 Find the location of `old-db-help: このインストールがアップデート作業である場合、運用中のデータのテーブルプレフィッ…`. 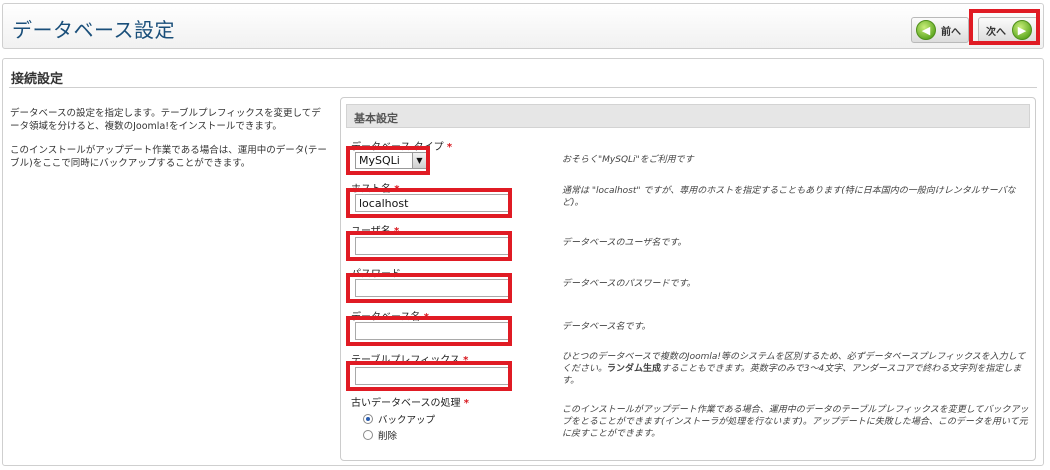

old-db-help: このインストールがアップデート作業である場合、運用中のデータのテーブルプレフィッ… is located at coordinates (795, 422).